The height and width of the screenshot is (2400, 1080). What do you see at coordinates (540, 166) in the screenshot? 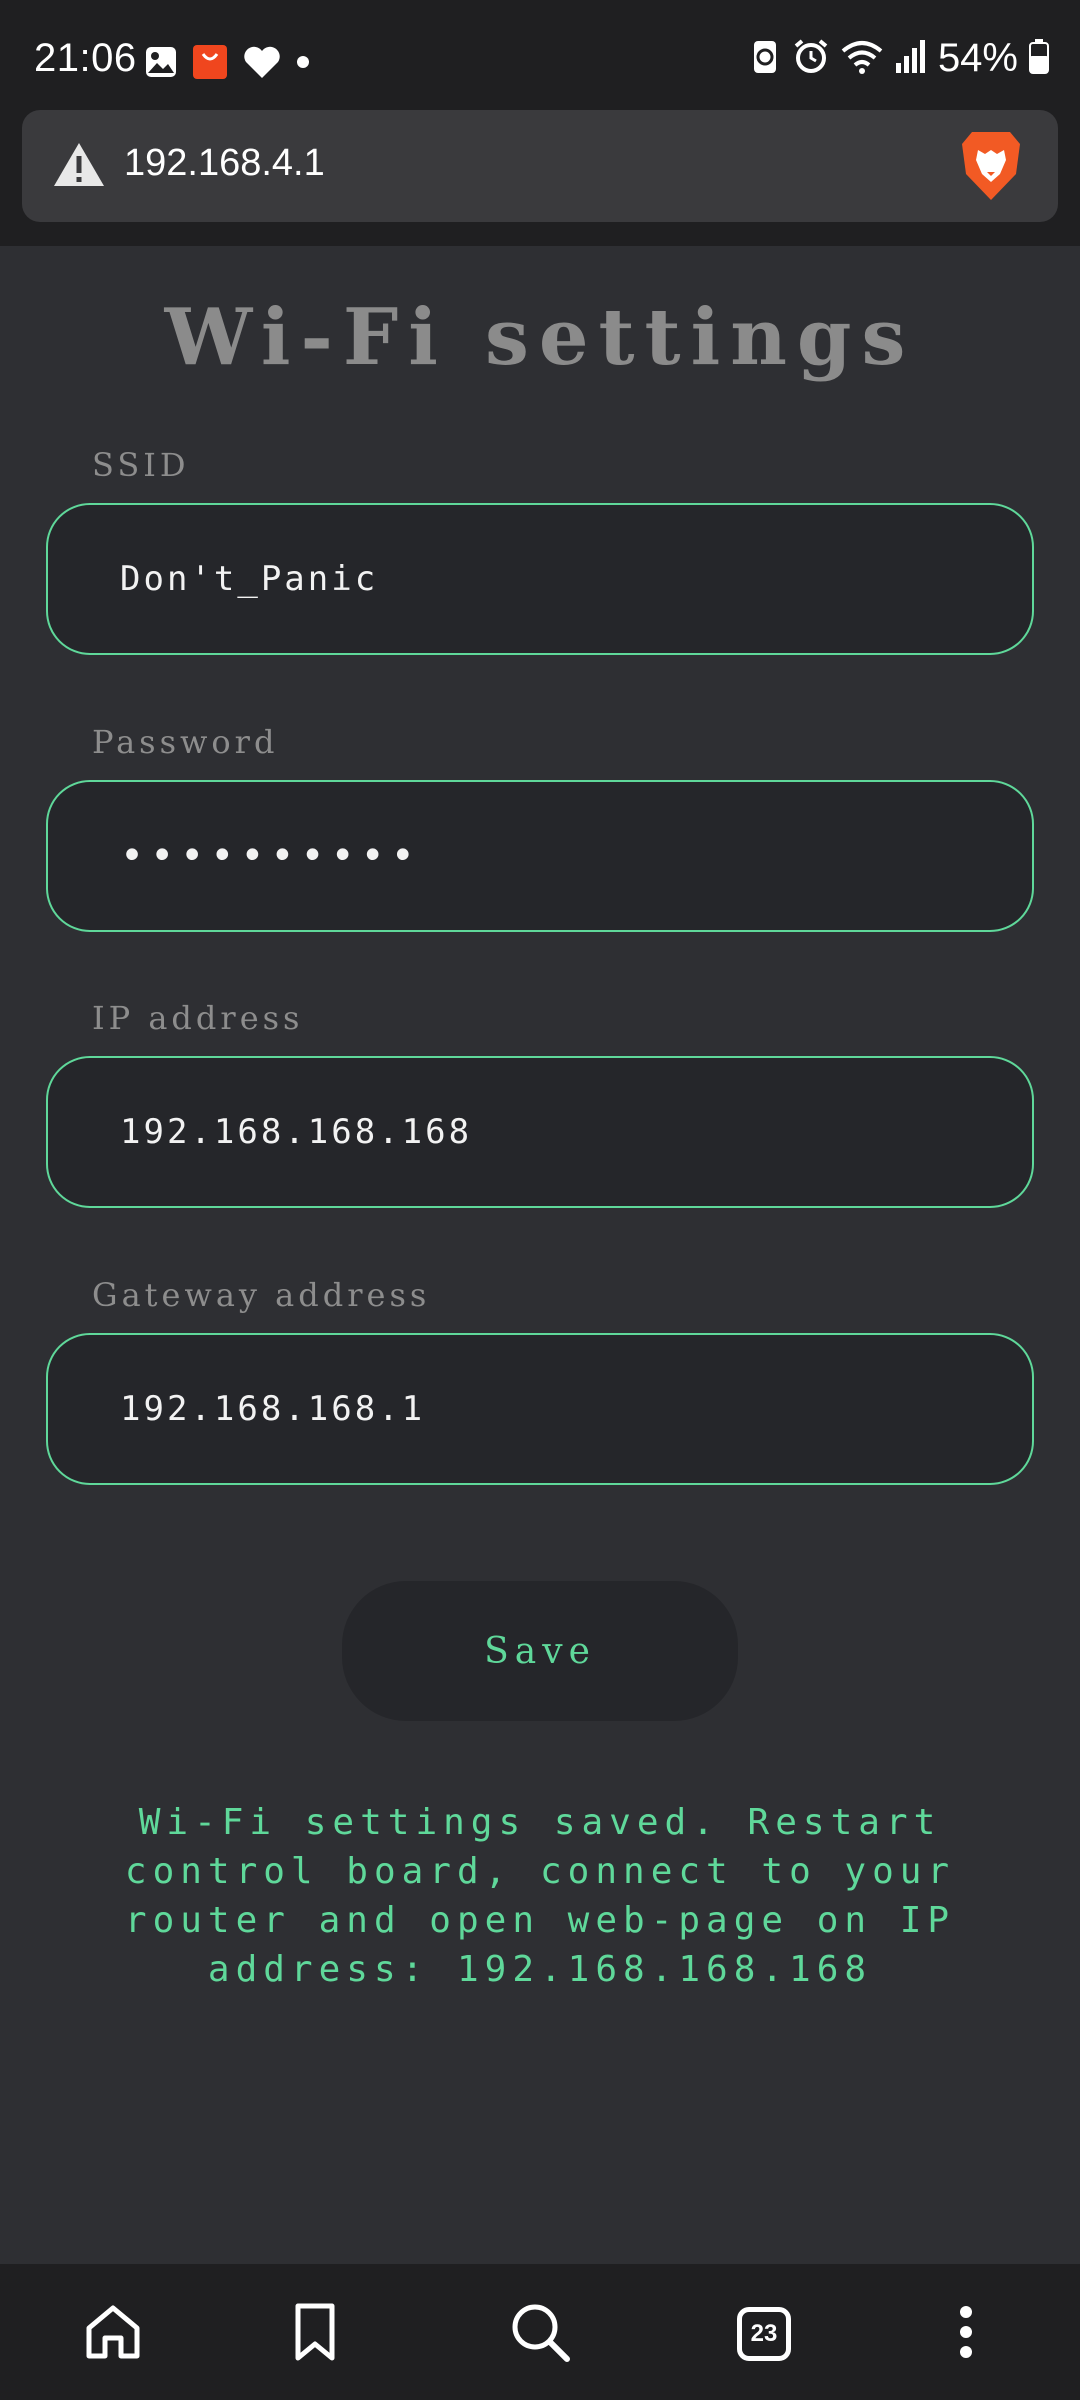
I see `address-bar: 192.168.4.1` at bounding box center [540, 166].